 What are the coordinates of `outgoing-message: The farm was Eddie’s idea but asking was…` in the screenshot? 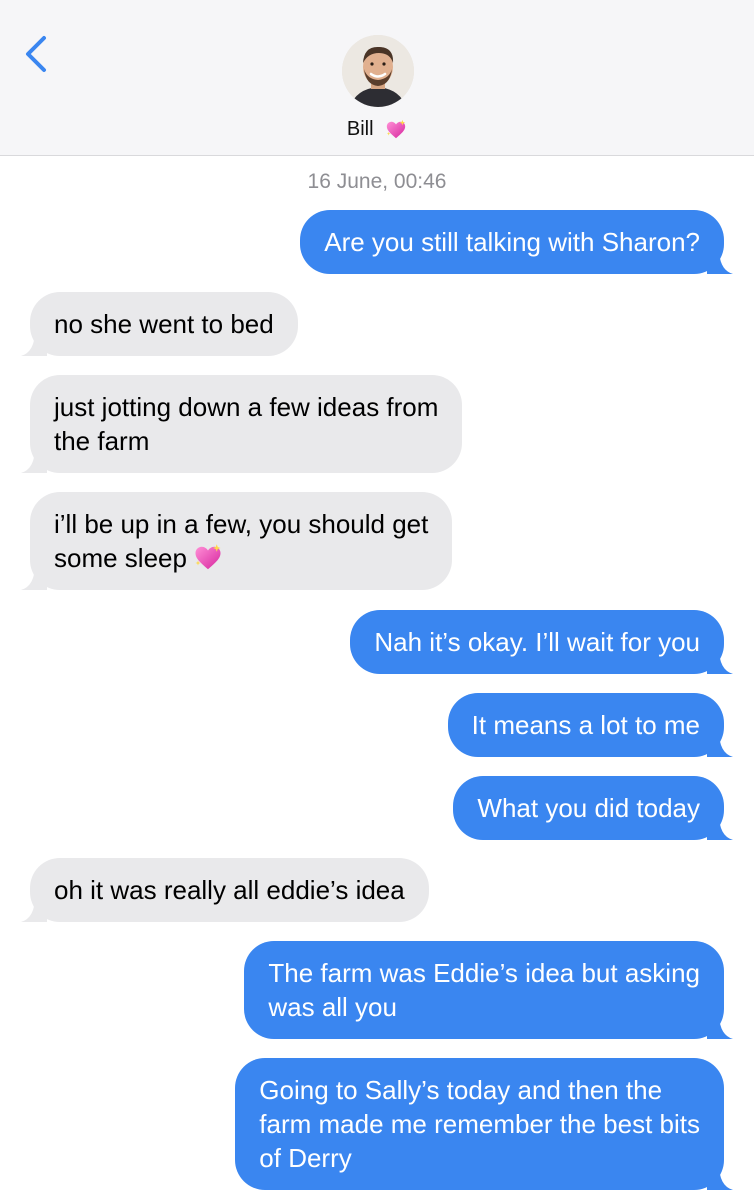 It's located at (488, 990).